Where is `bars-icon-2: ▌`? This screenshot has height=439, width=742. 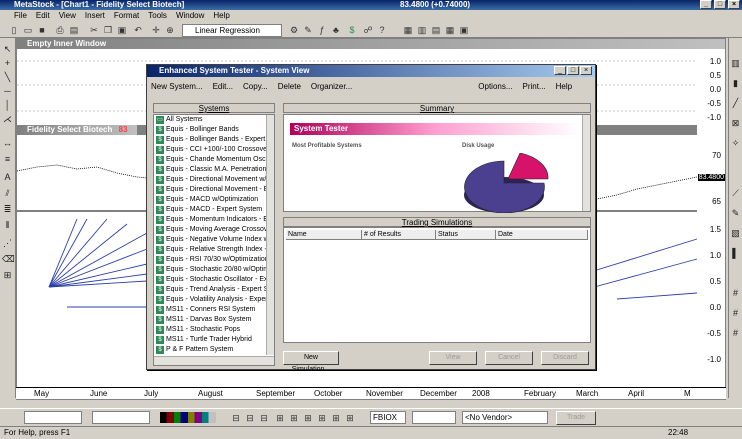 bars-icon-2: ▌ is located at coordinates (735, 253).